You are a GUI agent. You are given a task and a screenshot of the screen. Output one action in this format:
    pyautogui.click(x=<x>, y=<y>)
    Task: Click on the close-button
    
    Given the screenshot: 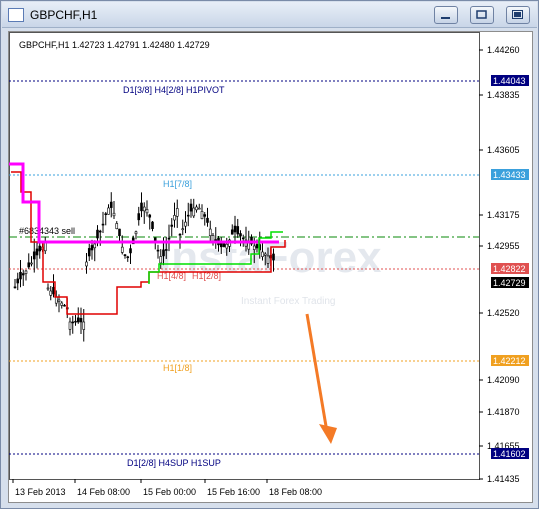 What is the action you would take?
    pyautogui.click(x=518, y=15)
    